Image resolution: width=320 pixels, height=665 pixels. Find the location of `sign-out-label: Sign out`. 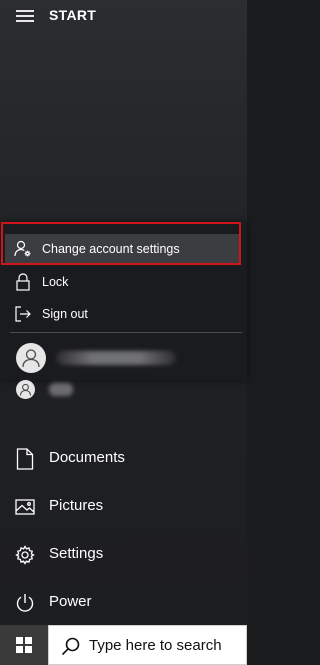

sign-out-label: Sign out is located at coordinates (65, 314).